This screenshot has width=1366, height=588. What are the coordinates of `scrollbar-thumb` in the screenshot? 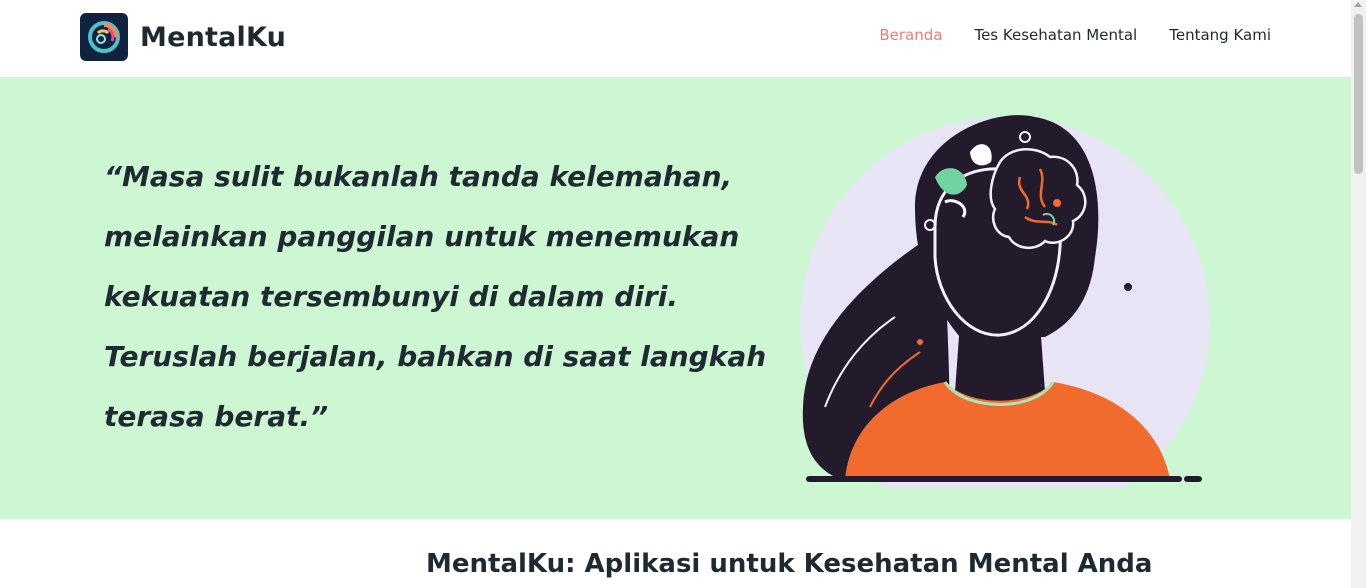 It's located at (1358, 94).